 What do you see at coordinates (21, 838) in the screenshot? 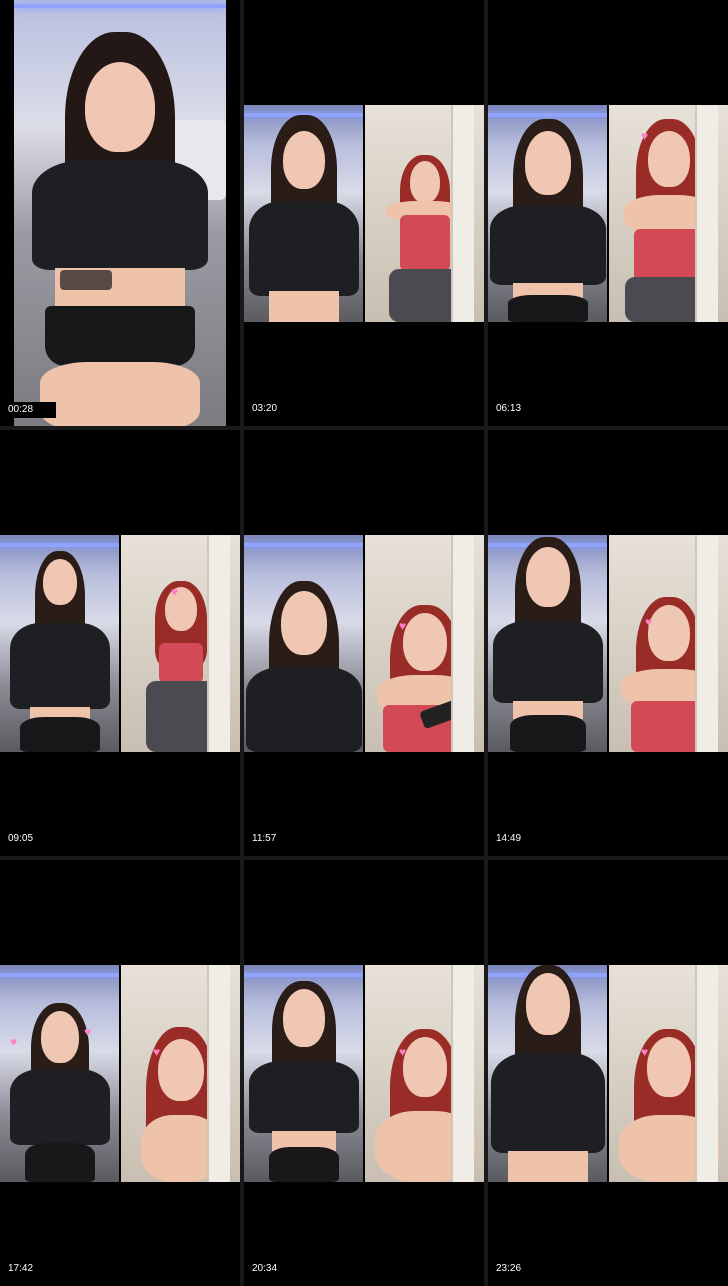
I see `timestamp-label: 09:05` at bounding box center [21, 838].